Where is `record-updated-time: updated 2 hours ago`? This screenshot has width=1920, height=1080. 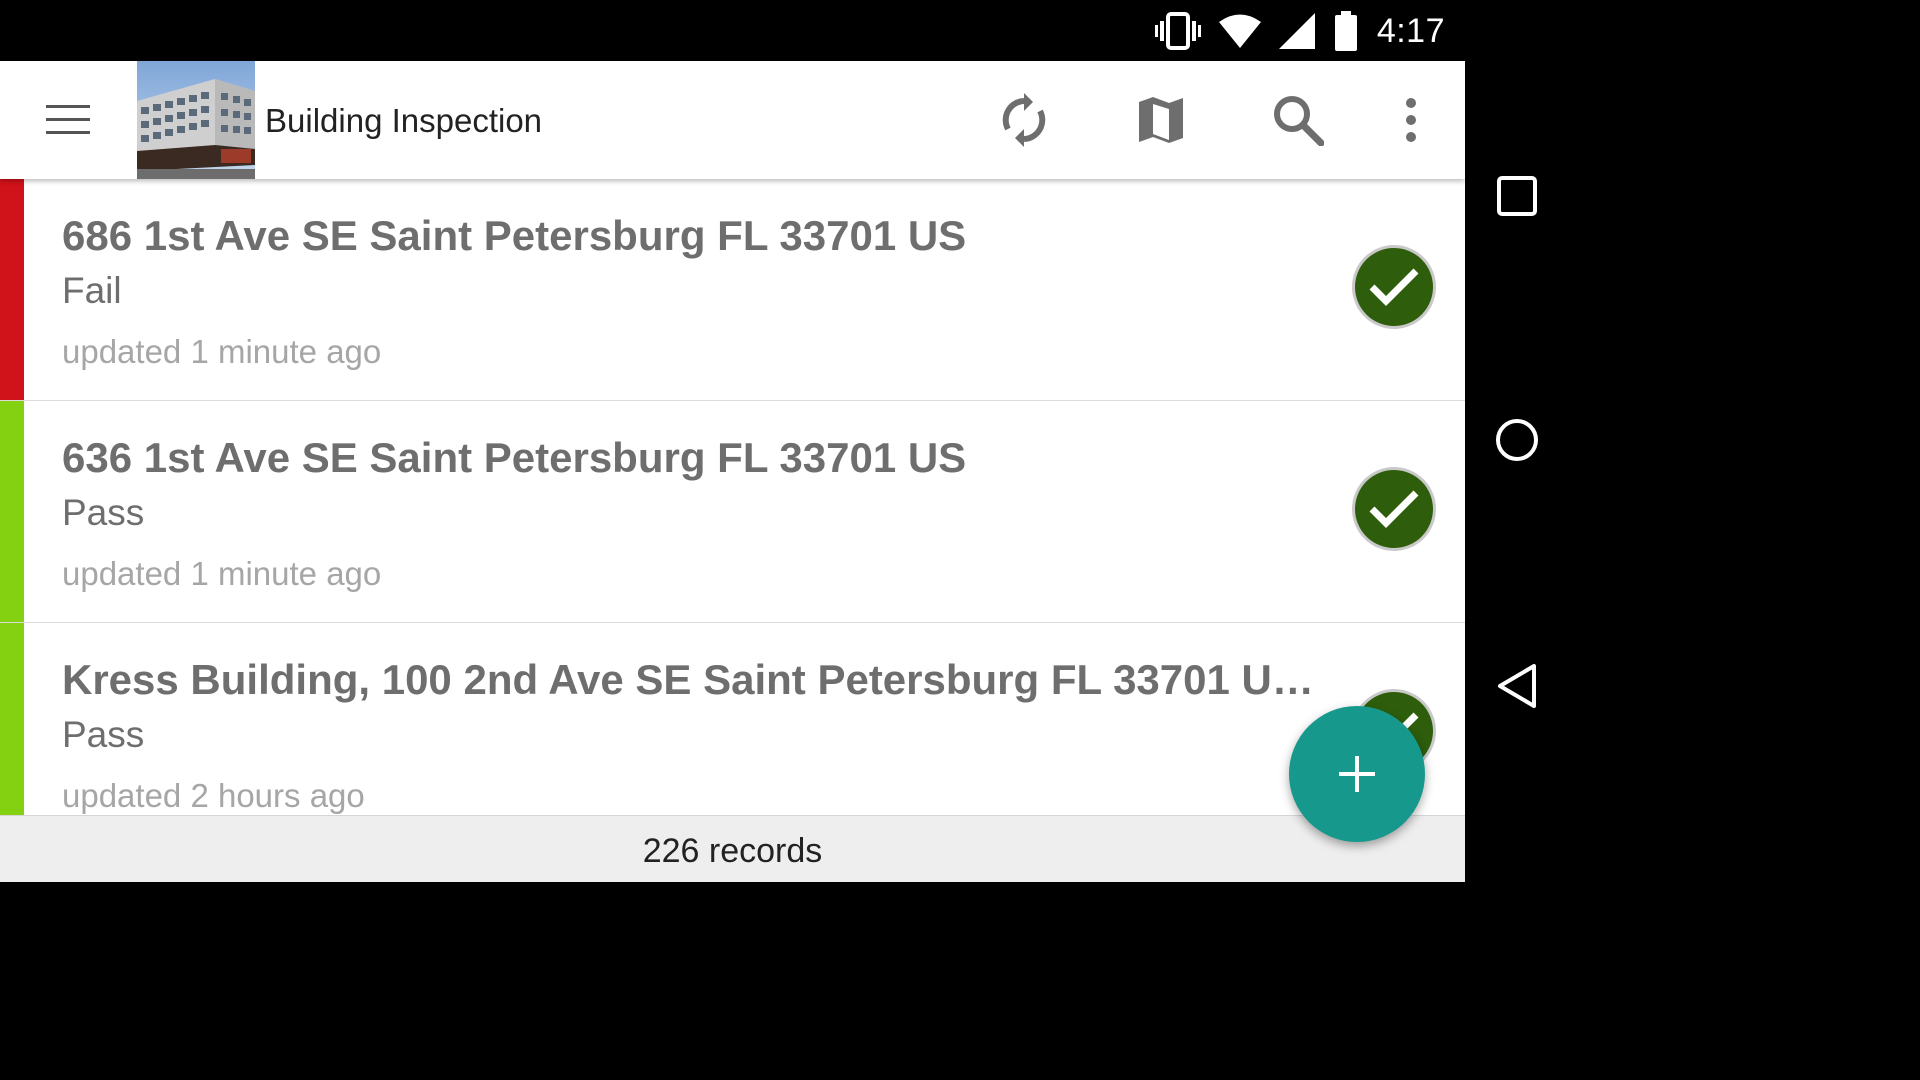 record-updated-time: updated 2 hours ago is located at coordinates (213, 795).